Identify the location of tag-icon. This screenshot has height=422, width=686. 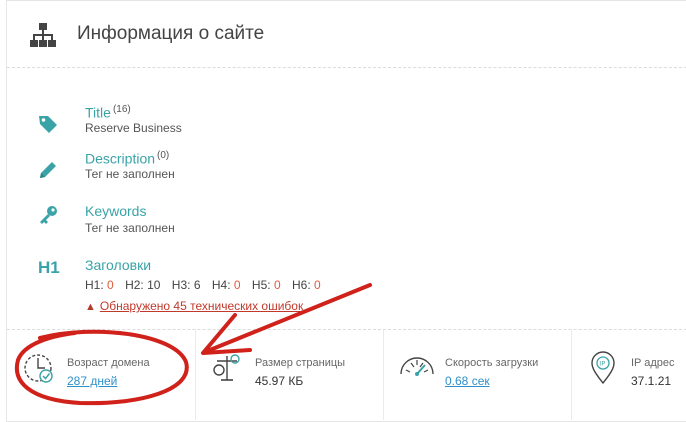
(48, 124).